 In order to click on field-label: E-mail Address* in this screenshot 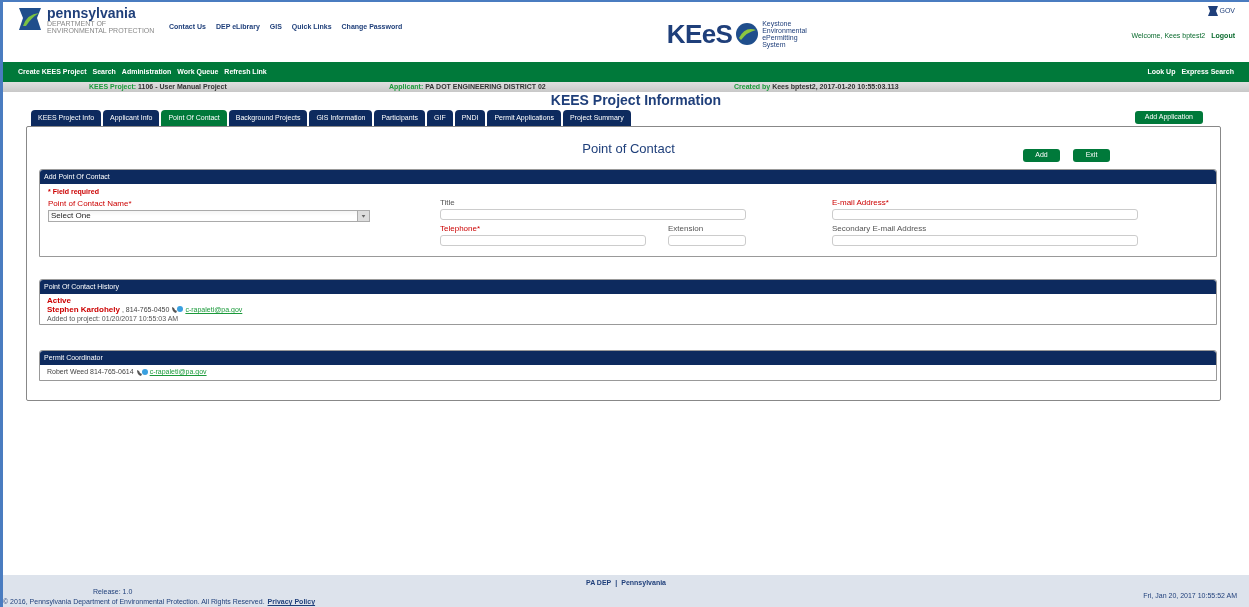, I will do `click(861, 203)`.